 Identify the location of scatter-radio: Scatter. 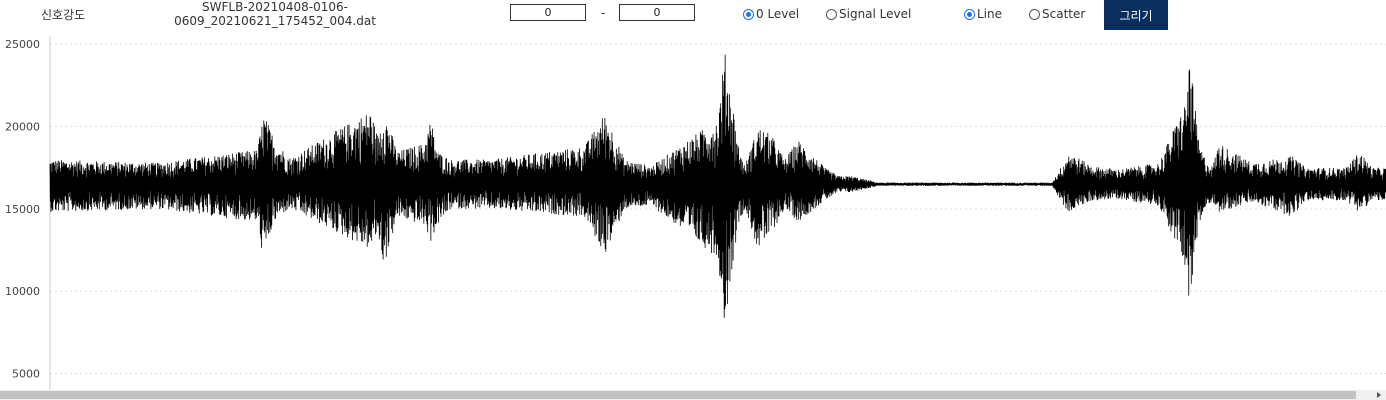
(1057, 14).